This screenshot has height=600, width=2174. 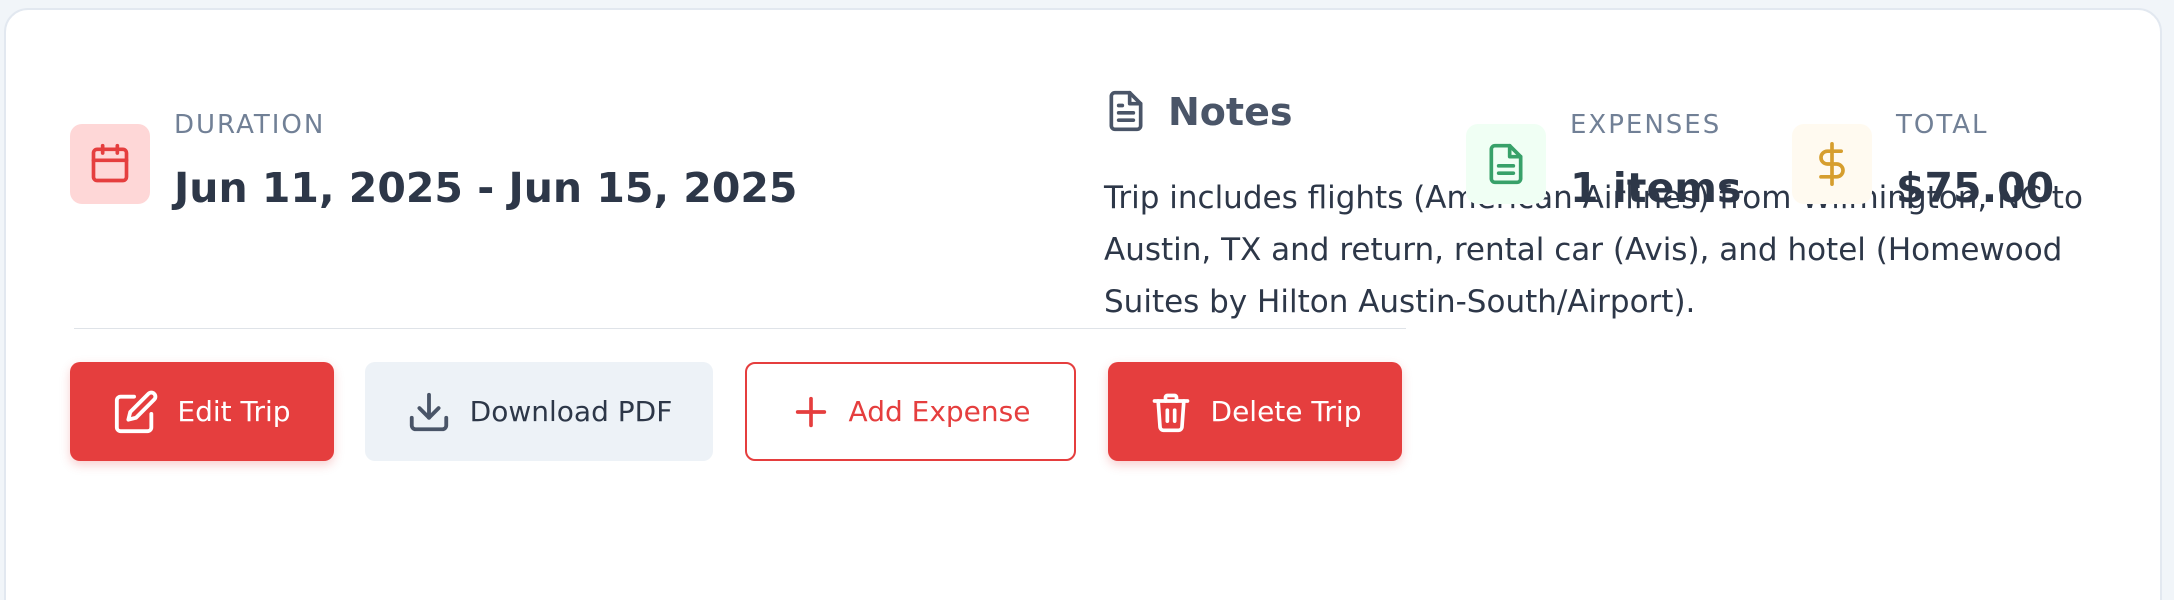 I want to click on notes-icon, so click(x=1126, y=111).